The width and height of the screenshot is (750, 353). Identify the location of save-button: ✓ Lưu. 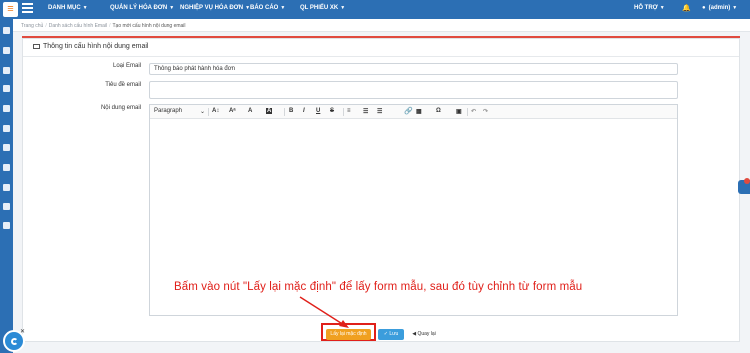
(391, 334).